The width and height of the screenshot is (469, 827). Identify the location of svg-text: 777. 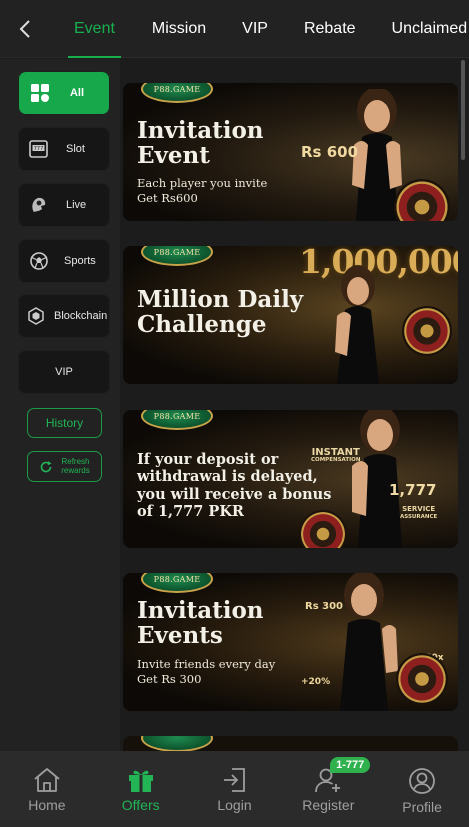
(39, 149).